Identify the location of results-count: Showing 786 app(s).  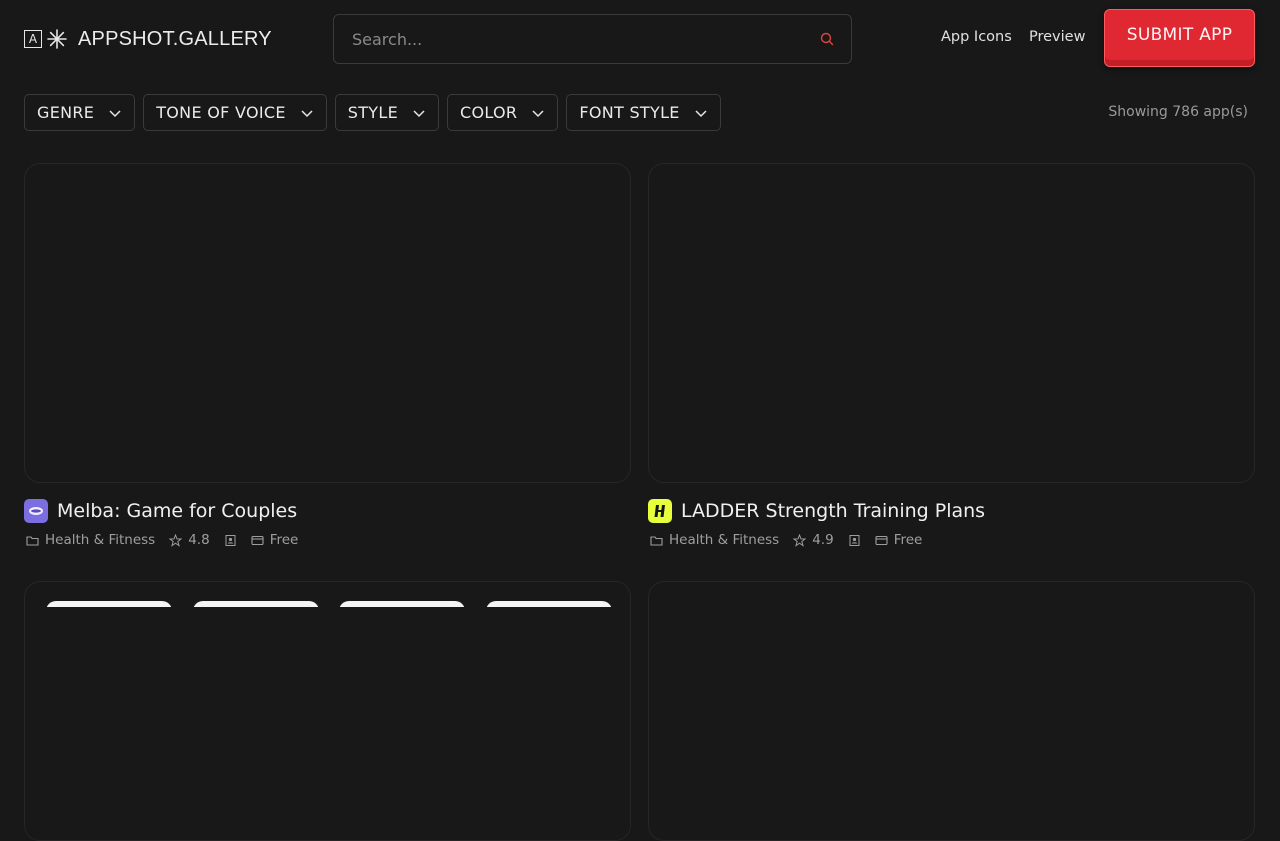
(1178, 112).